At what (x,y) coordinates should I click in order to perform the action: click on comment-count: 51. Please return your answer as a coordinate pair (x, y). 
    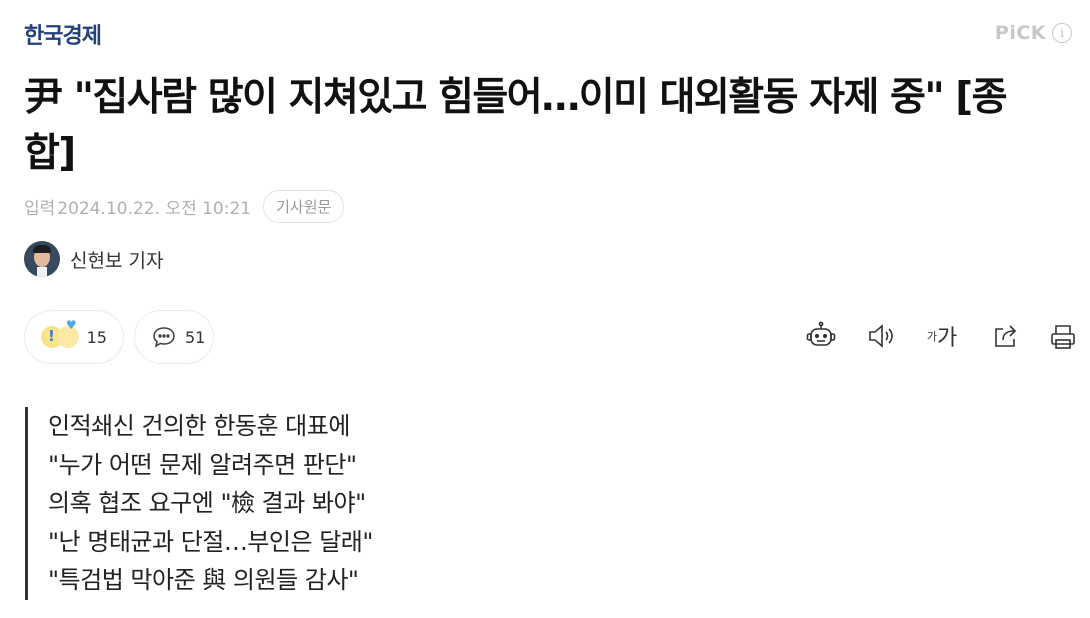
    Looking at the image, I should click on (195, 337).